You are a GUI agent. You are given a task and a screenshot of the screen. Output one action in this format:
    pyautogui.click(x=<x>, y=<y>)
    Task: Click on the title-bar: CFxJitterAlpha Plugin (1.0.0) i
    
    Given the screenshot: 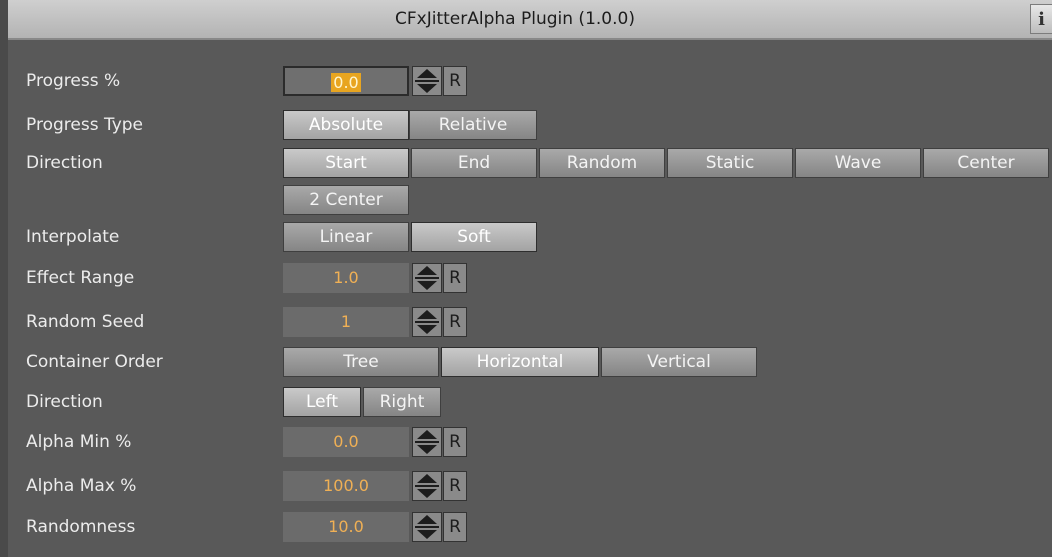 What is the action you would take?
    pyautogui.click(x=530, y=20)
    